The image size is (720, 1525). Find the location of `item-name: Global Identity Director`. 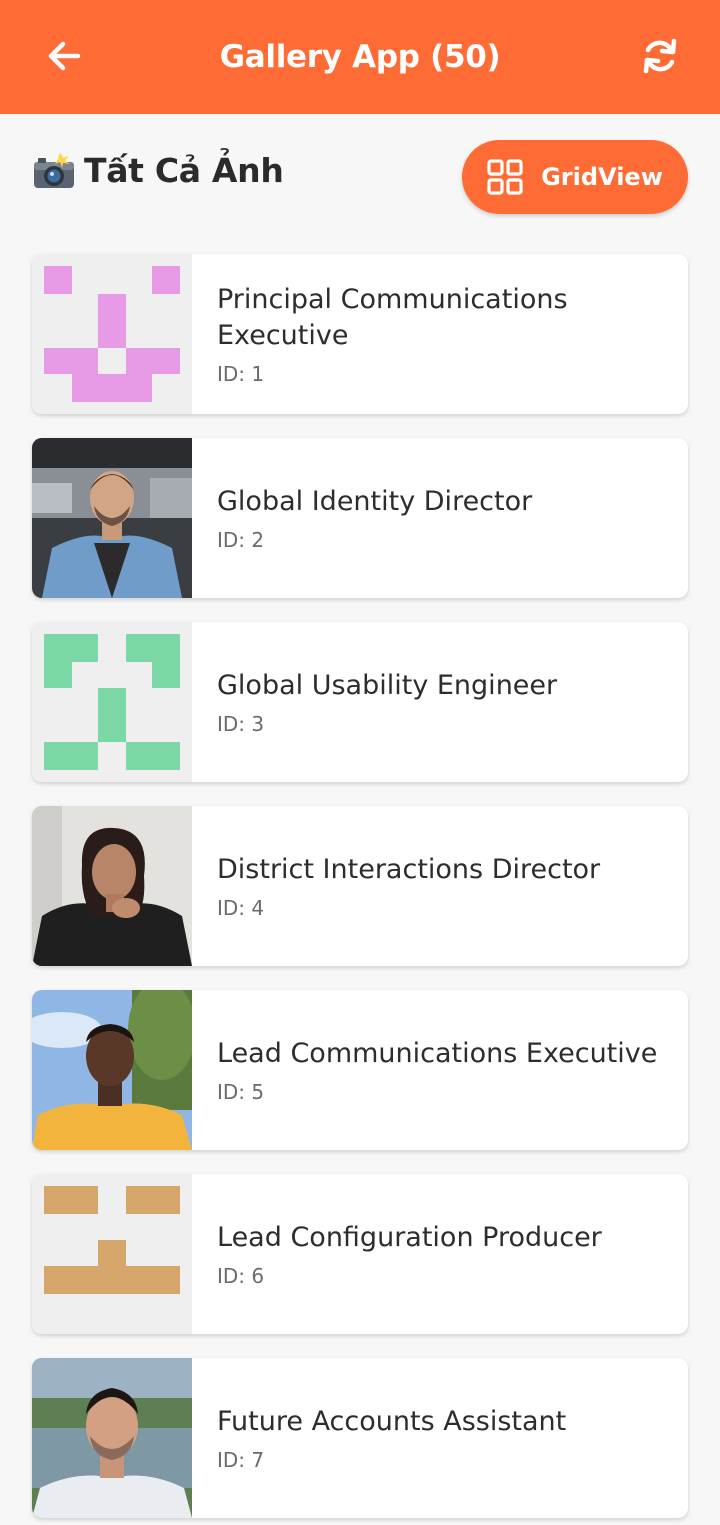

item-name: Global Identity Director is located at coordinates (375, 501).